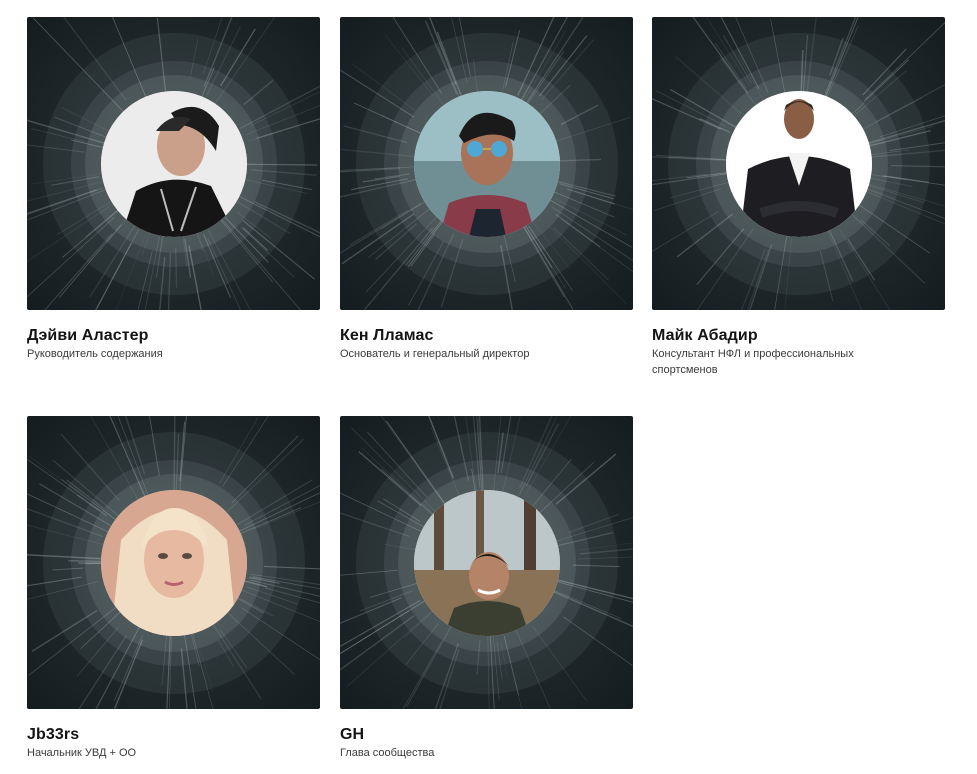  I want to click on person-sunglasses-photo, so click(486, 163).